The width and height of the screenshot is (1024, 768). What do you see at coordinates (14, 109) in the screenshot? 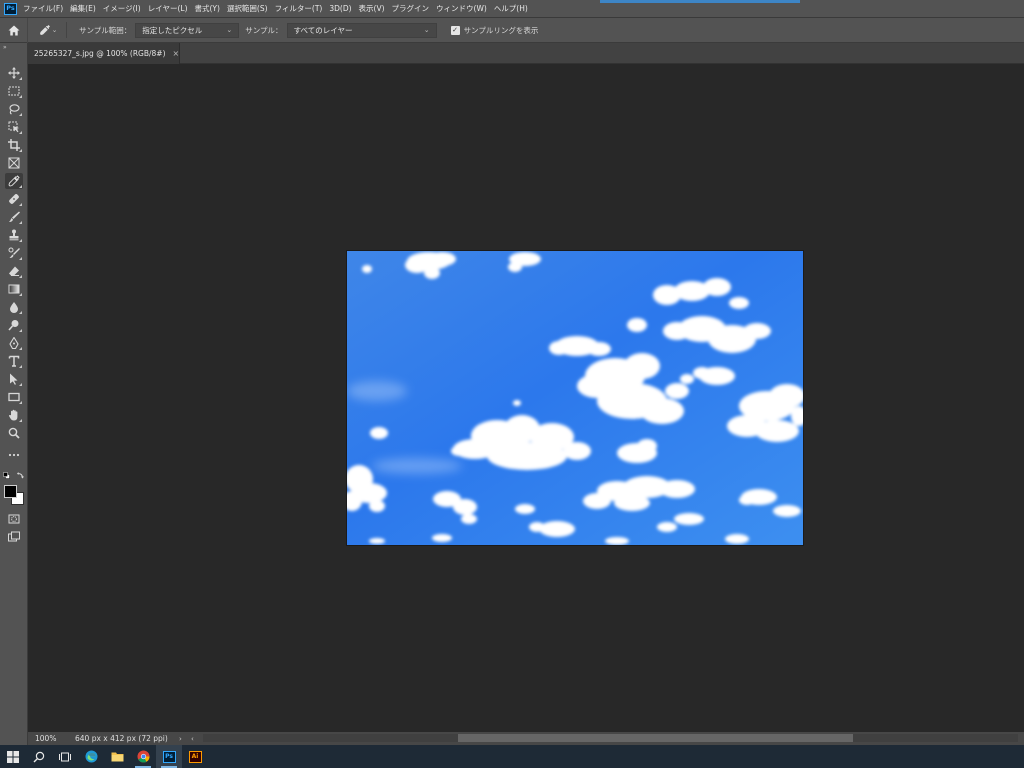
I see `lasso-tool` at bounding box center [14, 109].